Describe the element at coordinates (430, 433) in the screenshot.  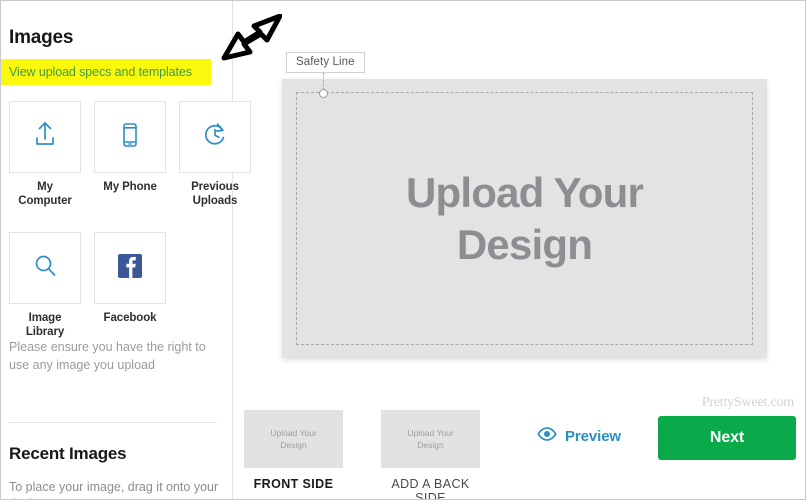
I see `side-thumb-back-line1: Upload Your` at that location.